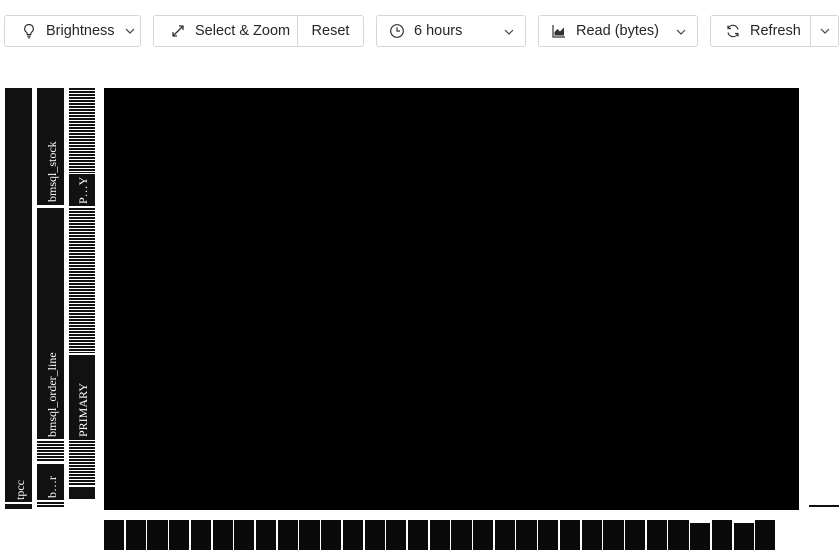 This screenshot has height=560, width=840. What do you see at coordinates (824, 506) in the screenshot?
I see `selection-line` at bounding box center [824, 506].